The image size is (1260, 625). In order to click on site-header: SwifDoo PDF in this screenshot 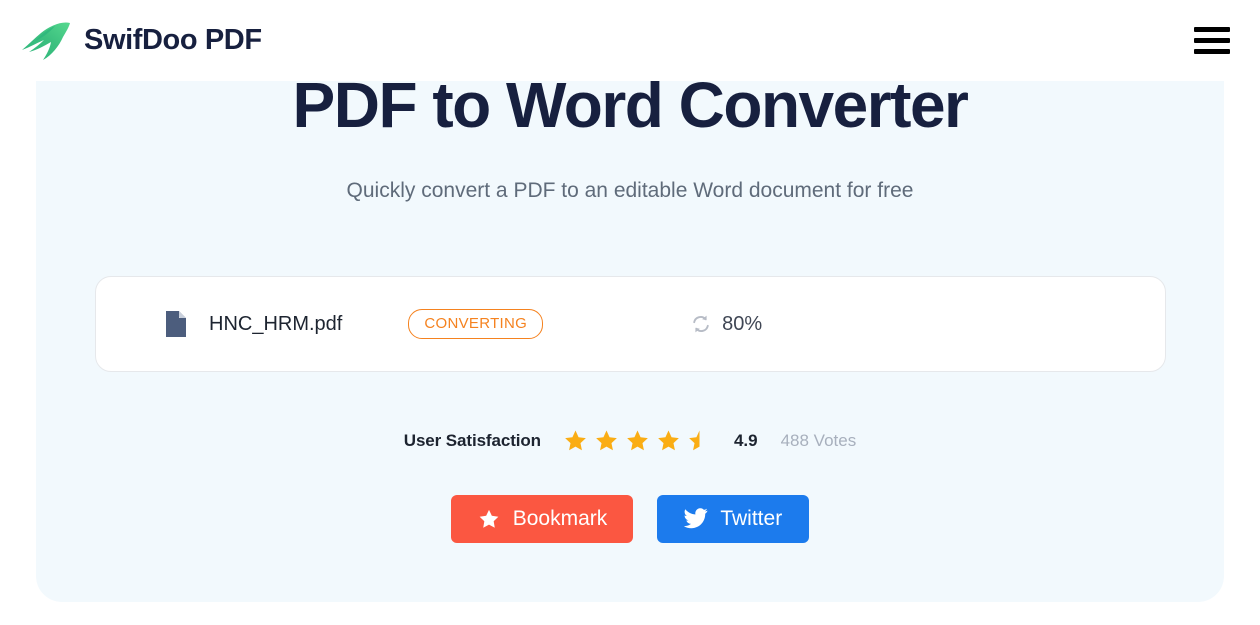, I will do `click(630, 40)`.